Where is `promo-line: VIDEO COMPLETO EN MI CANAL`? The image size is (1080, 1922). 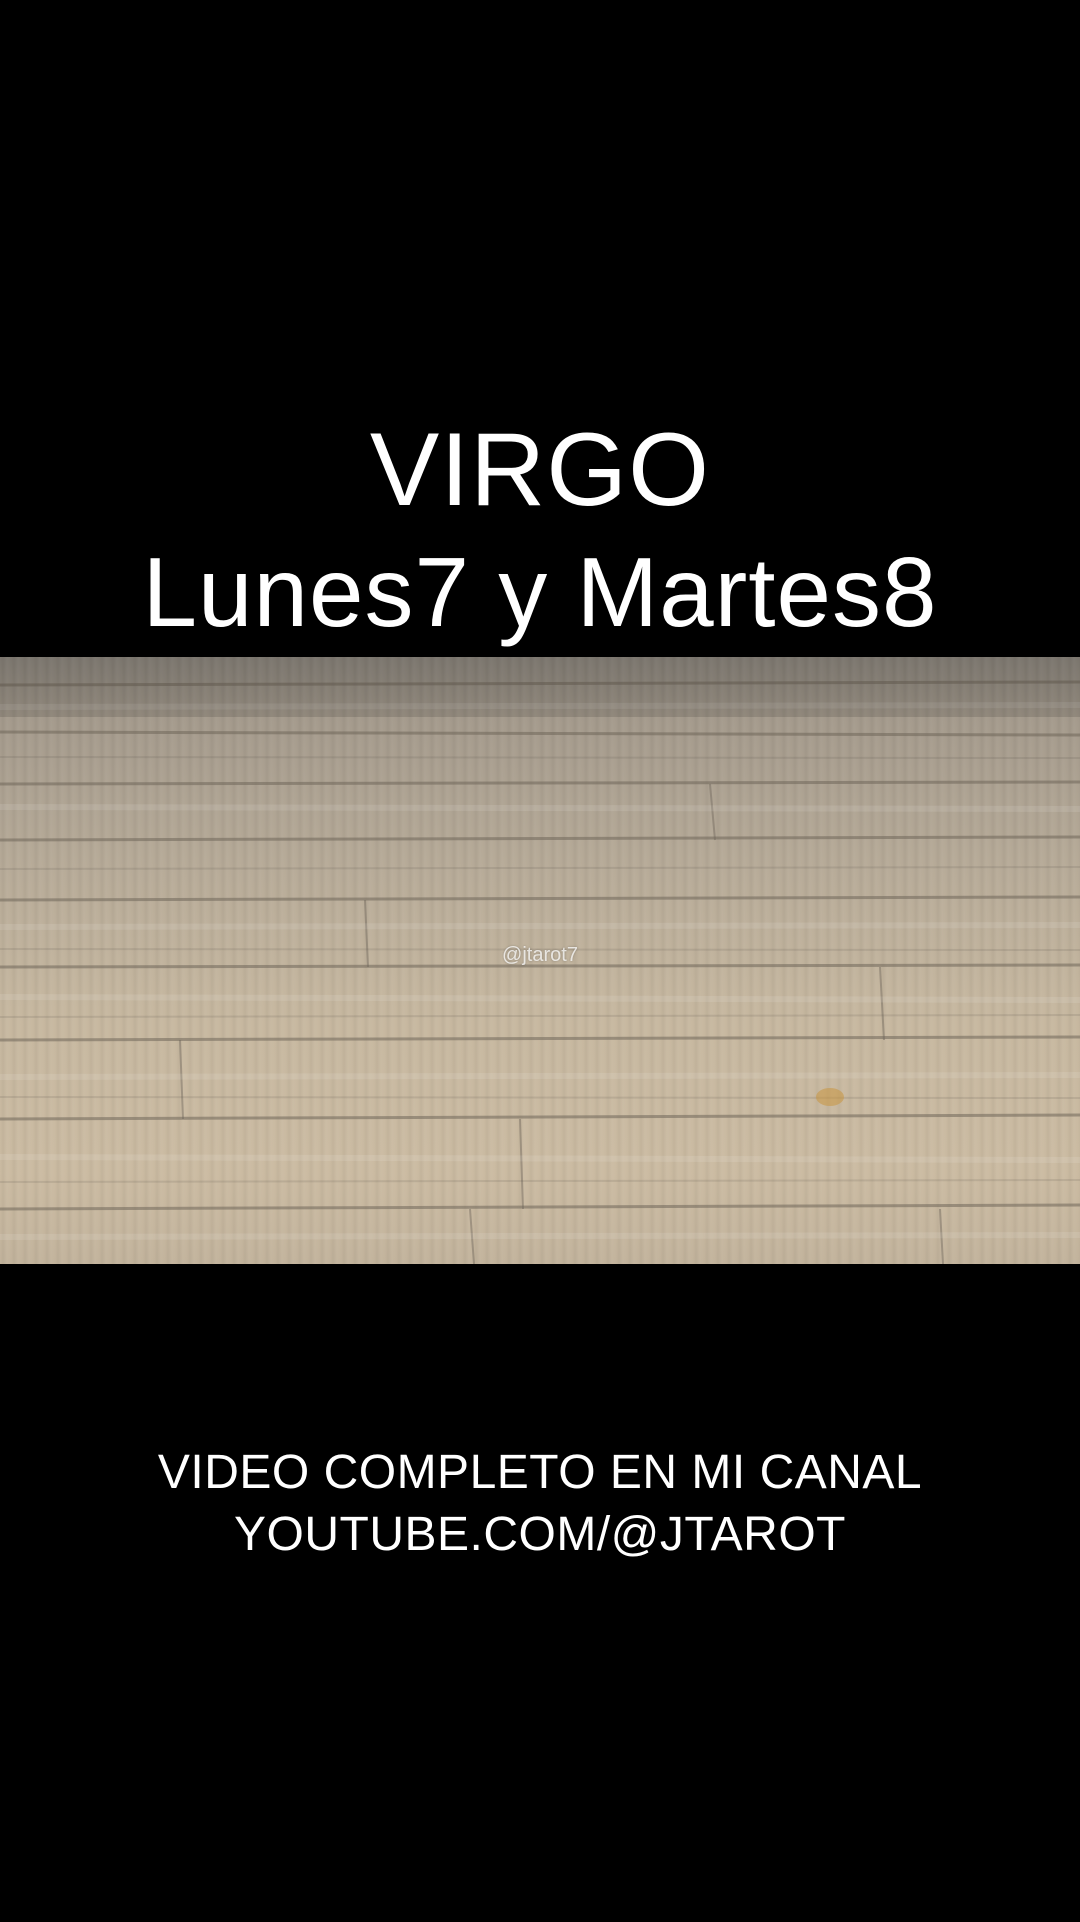 promo-line: VIDEO COMPLETO EN MI CANAL is located at coordinates (540, 1472).